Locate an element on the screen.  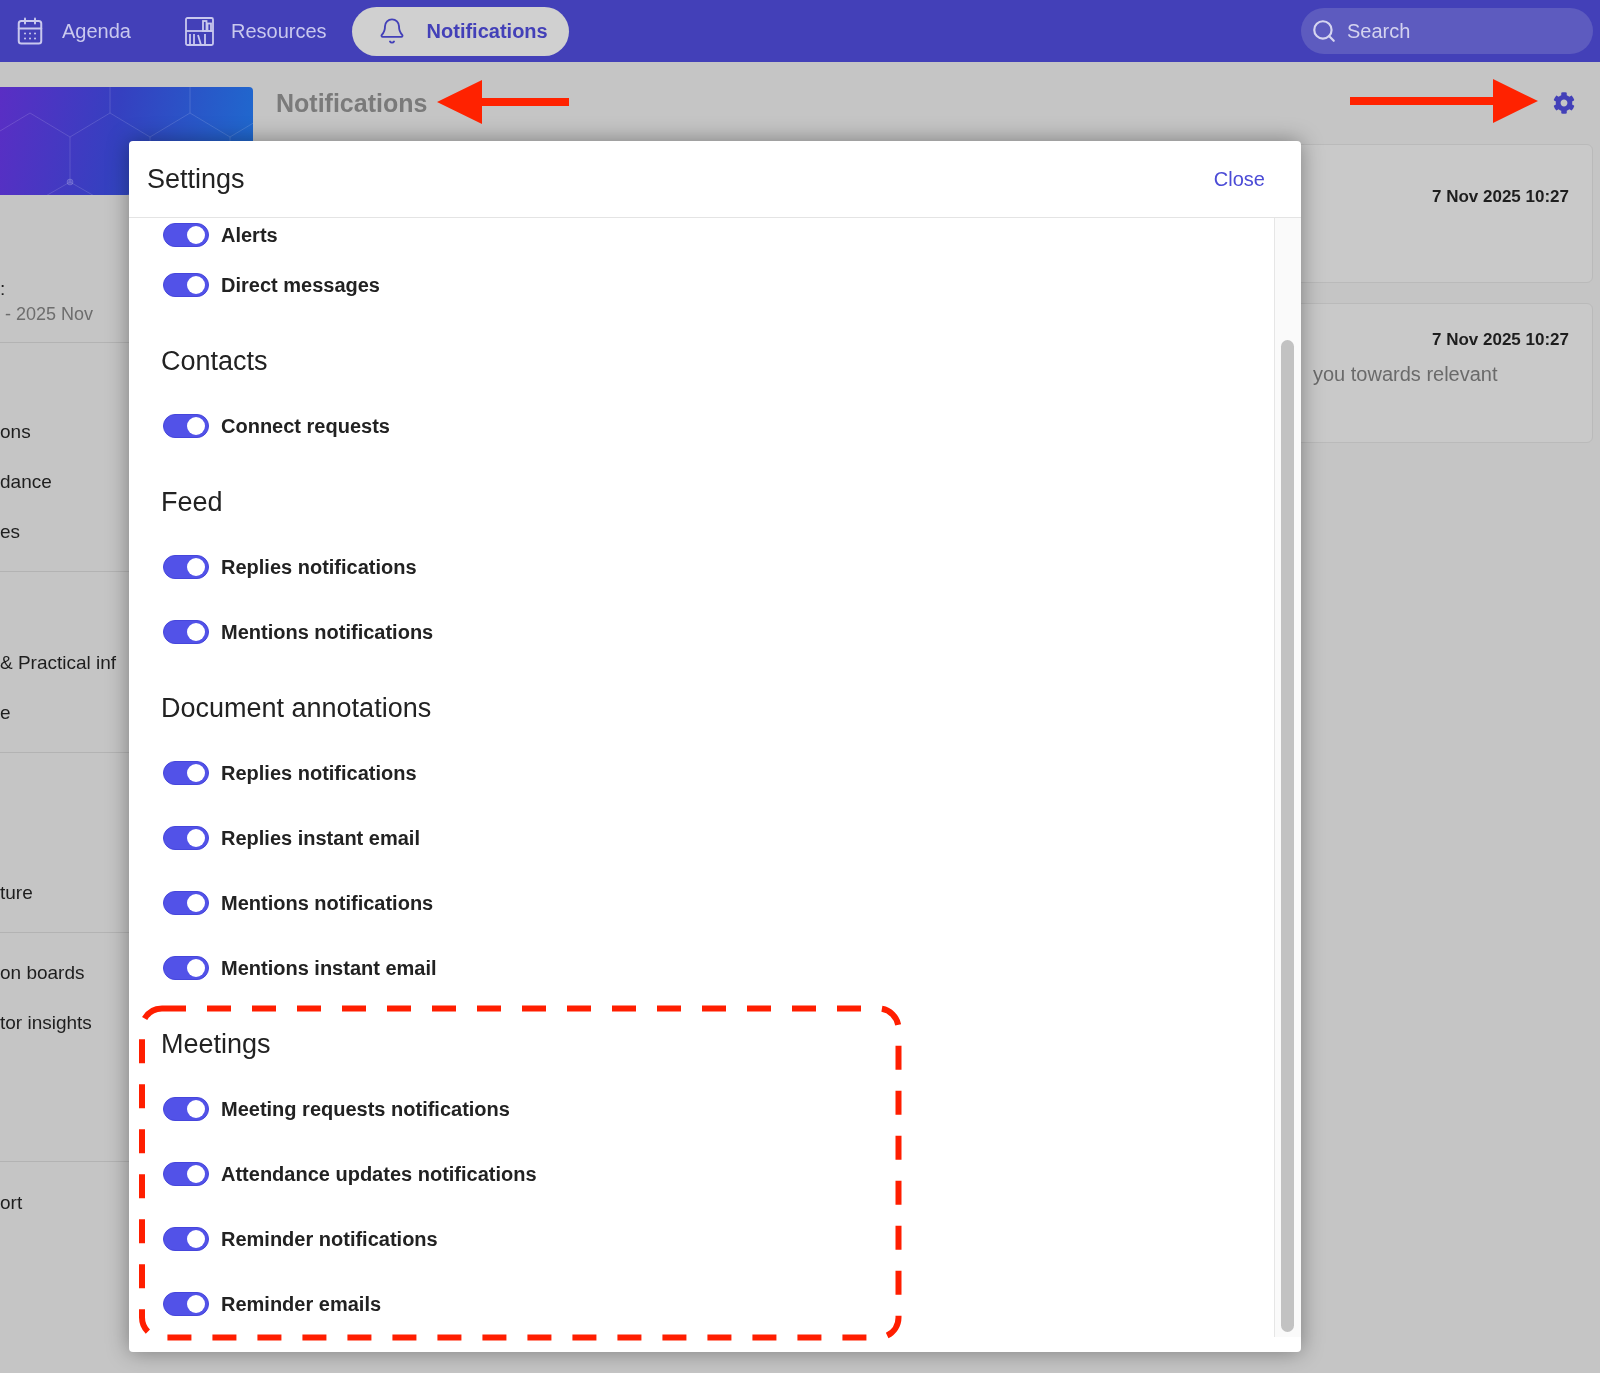
sidebar-item: ort is located at coordinates (11, 1203).